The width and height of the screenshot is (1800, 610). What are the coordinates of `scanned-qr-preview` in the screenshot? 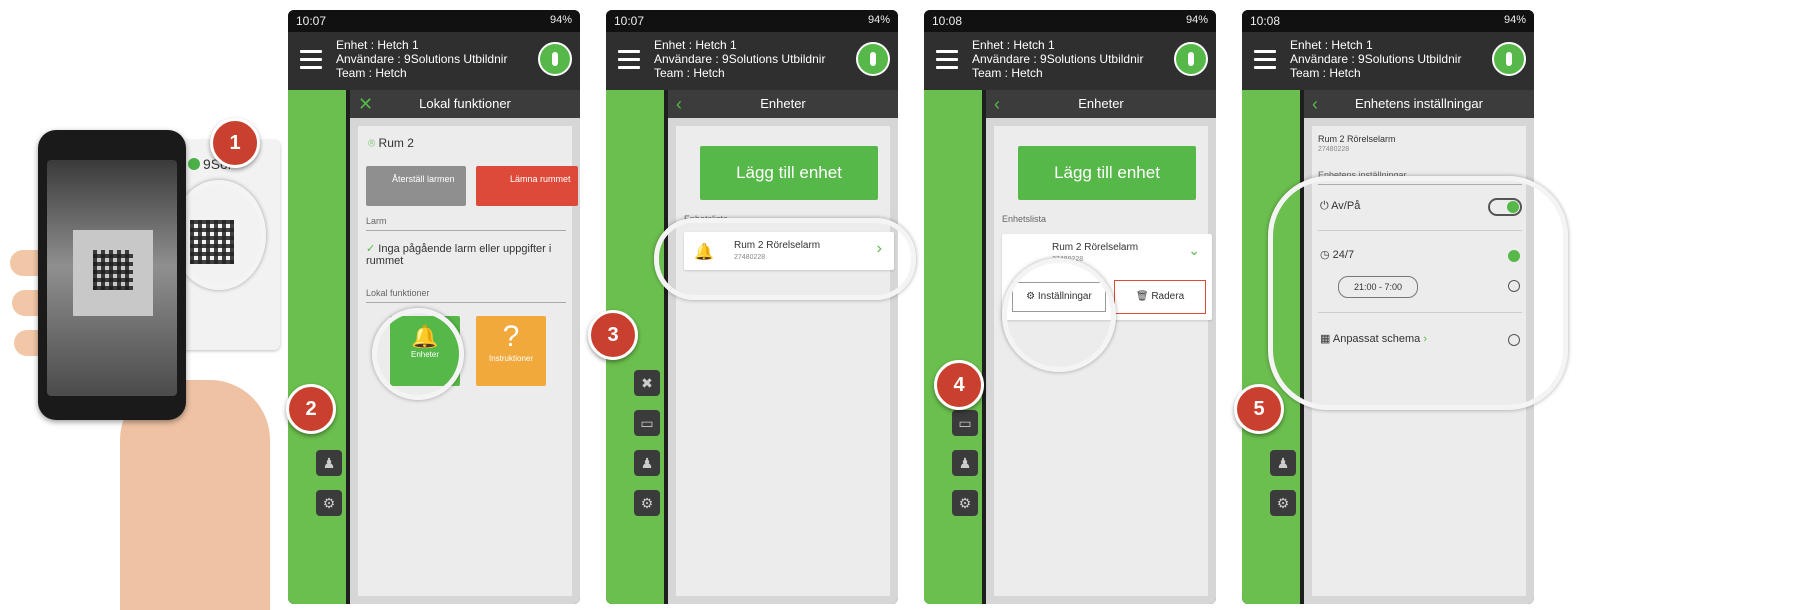 It's located at (113, 273).